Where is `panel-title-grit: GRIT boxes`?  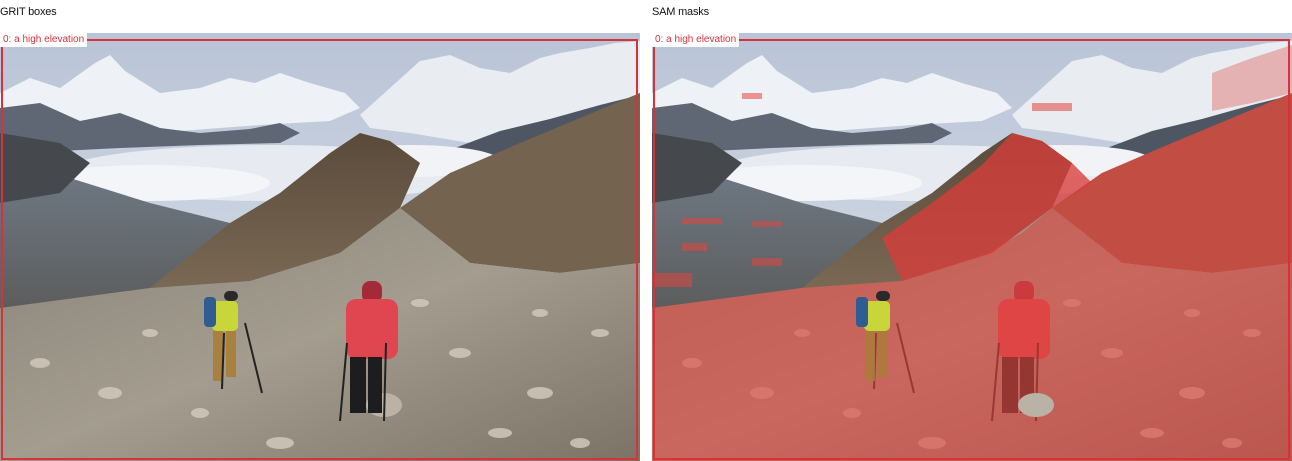
panel-title-grit: GRIT boxes is located at coordinates (28, 12).